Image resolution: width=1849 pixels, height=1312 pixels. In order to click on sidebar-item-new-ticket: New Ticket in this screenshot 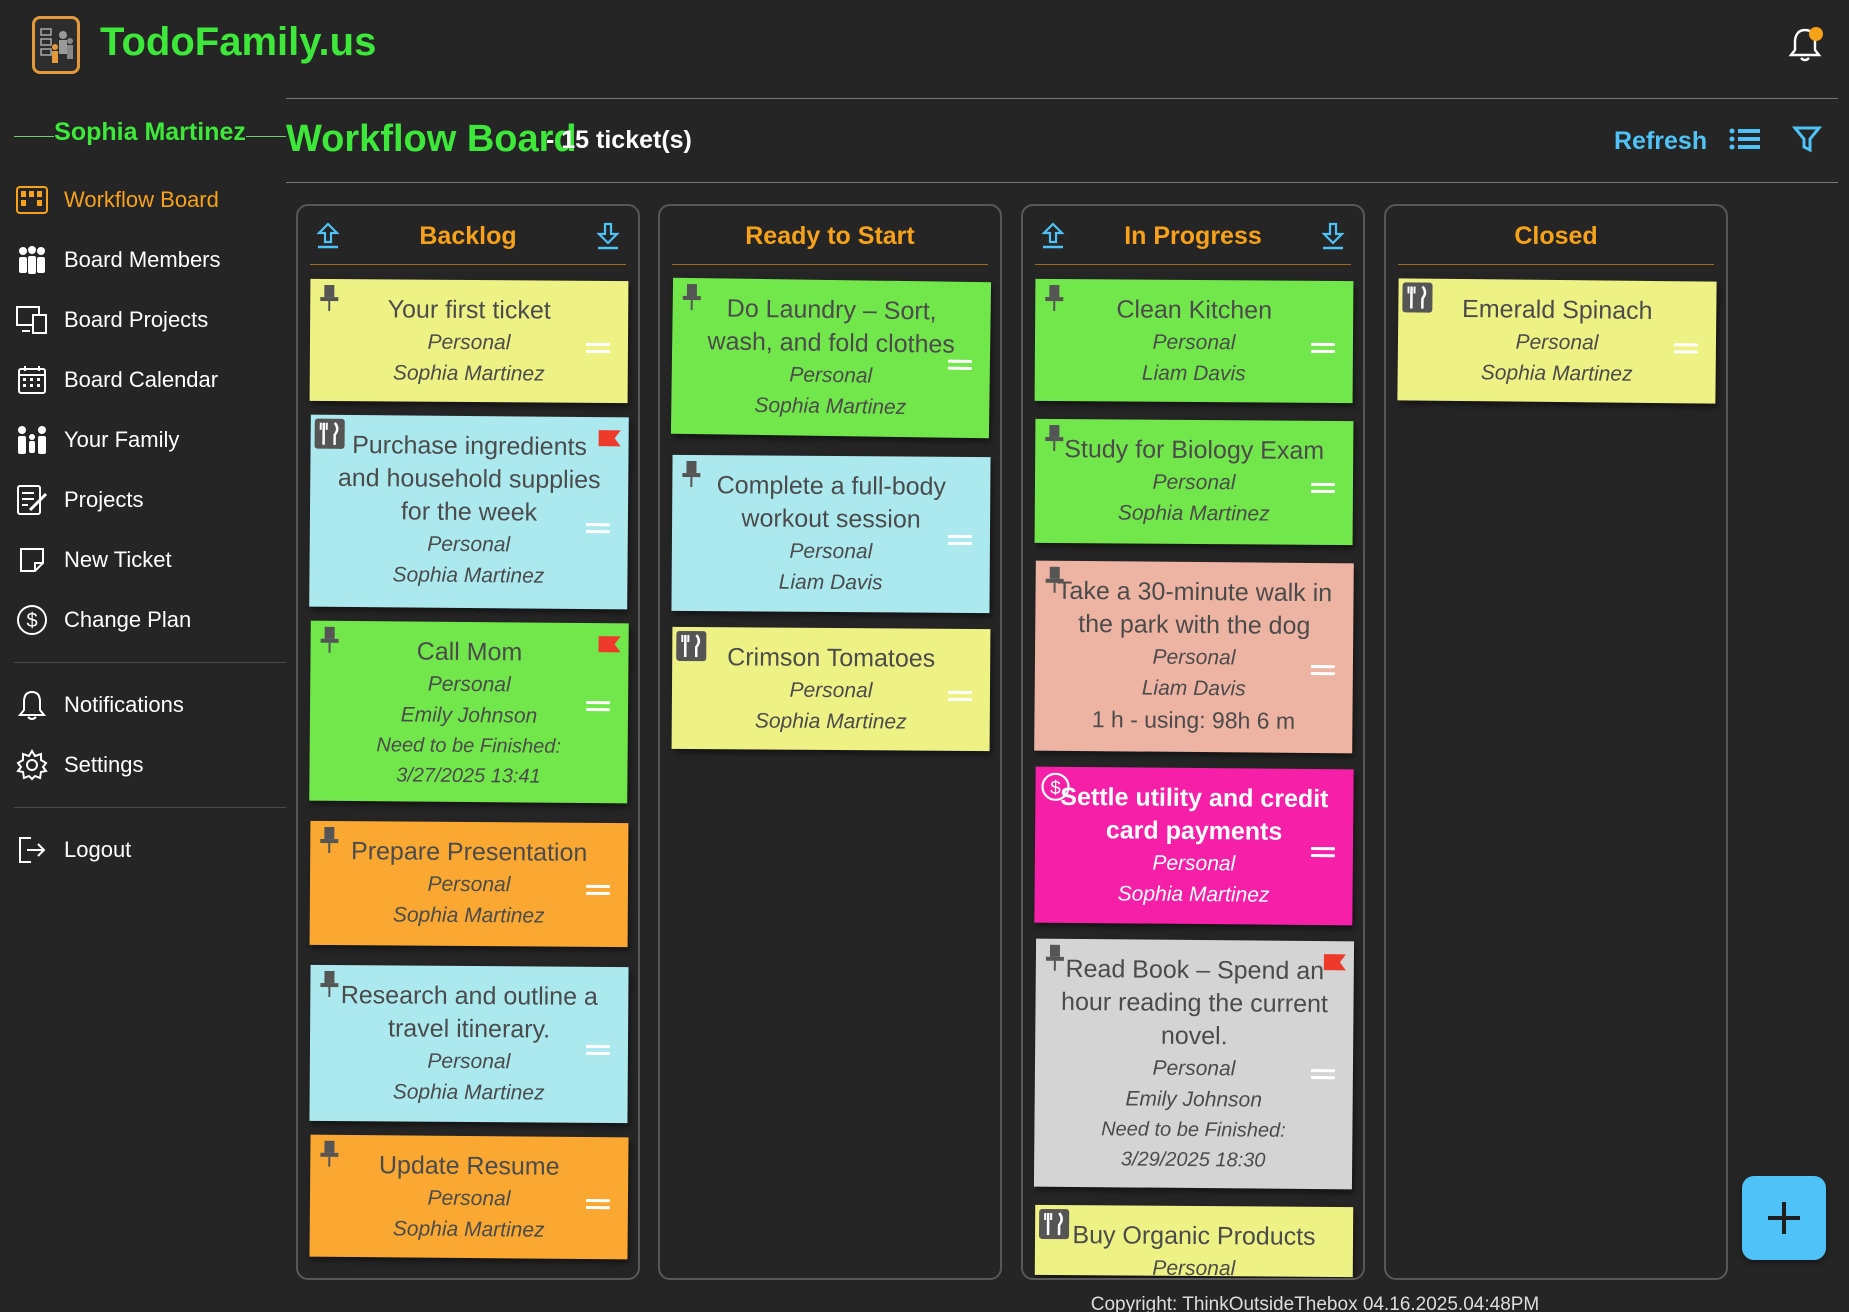, I will do `click(150, 560)`.